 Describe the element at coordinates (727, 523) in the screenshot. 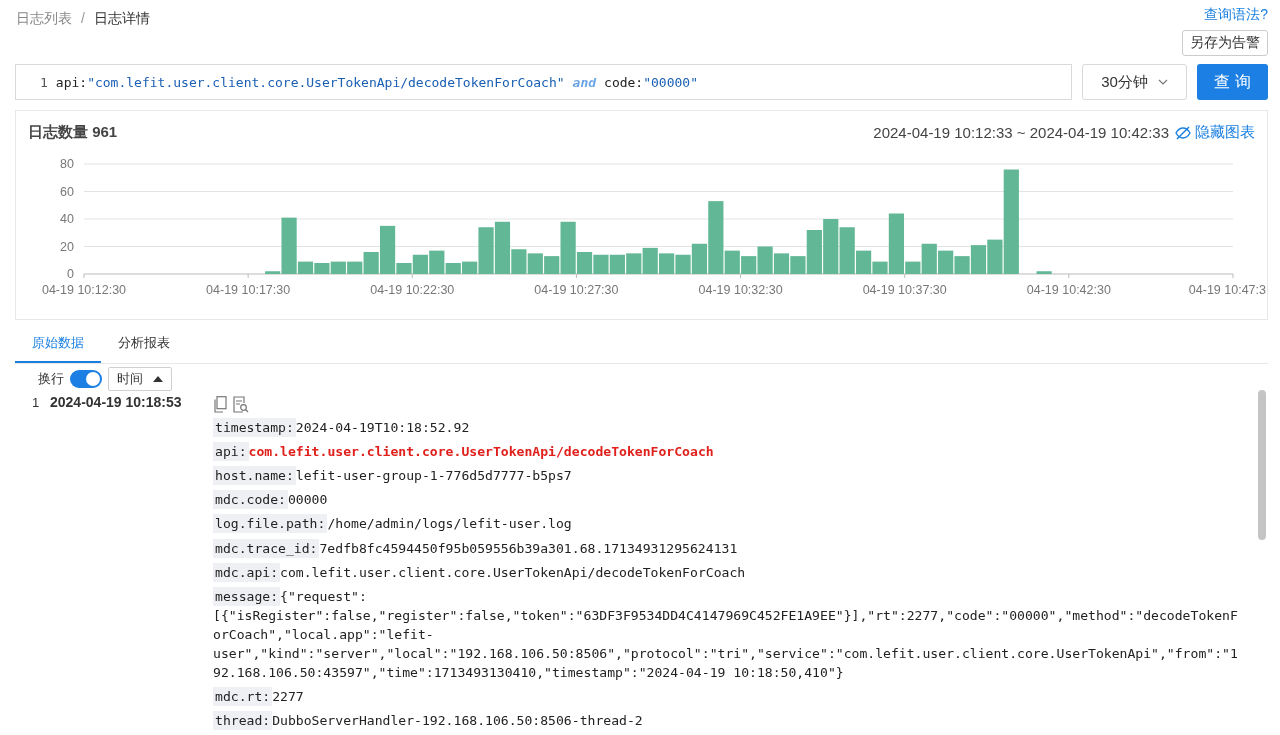

I see `log-field: log.file.path:/home/admin/logs/lefit-user.log` at that location.